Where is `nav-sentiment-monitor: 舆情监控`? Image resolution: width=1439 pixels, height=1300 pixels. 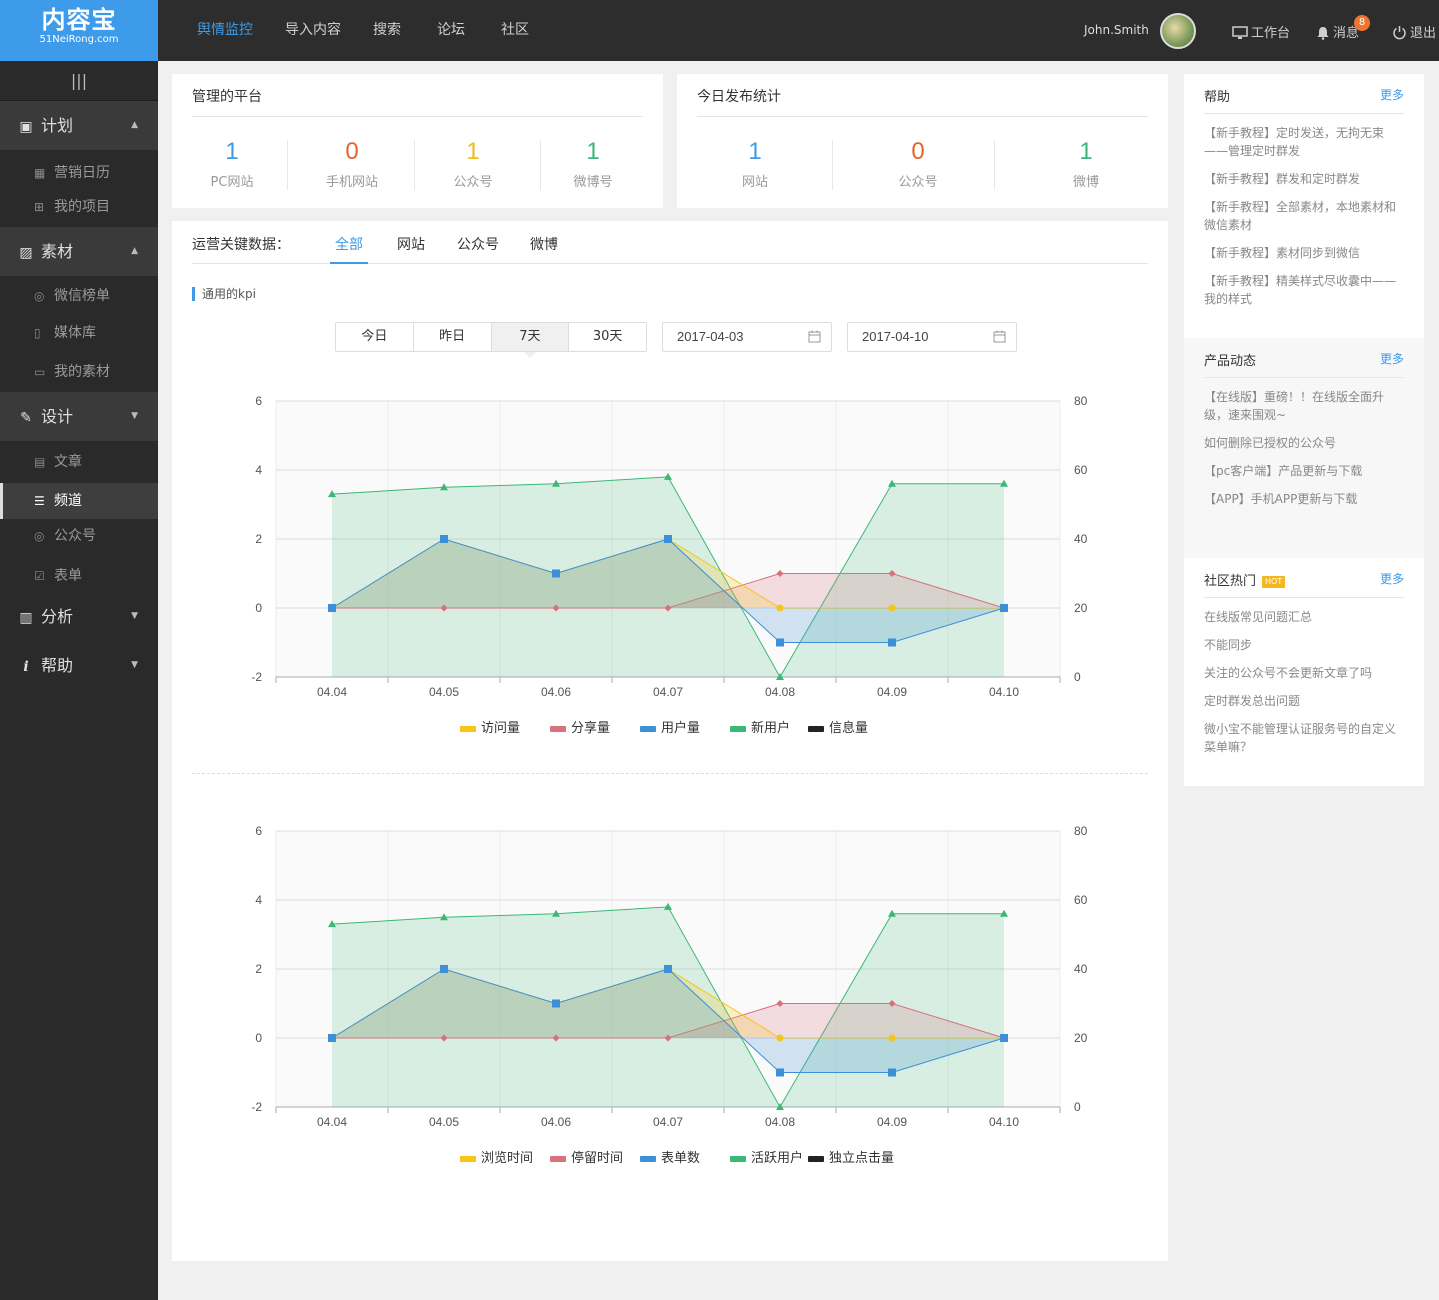
nav-sentiment-monitor: 舆情监控 is located at coordinates (225, 30).